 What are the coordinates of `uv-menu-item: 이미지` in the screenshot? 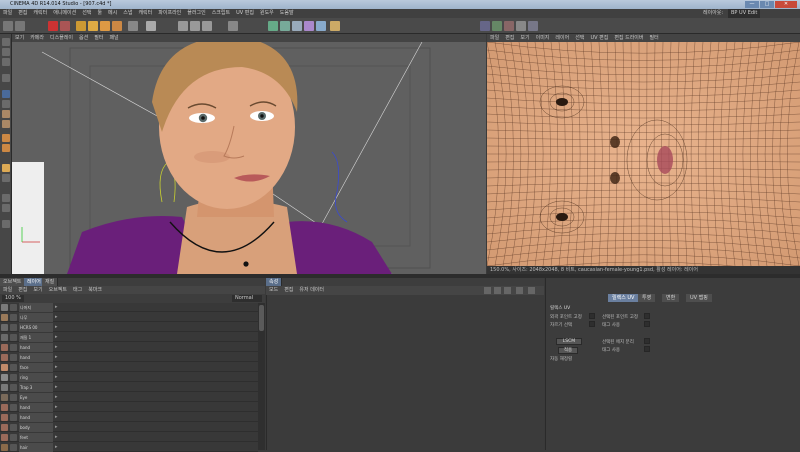 It's located at (543, 38).